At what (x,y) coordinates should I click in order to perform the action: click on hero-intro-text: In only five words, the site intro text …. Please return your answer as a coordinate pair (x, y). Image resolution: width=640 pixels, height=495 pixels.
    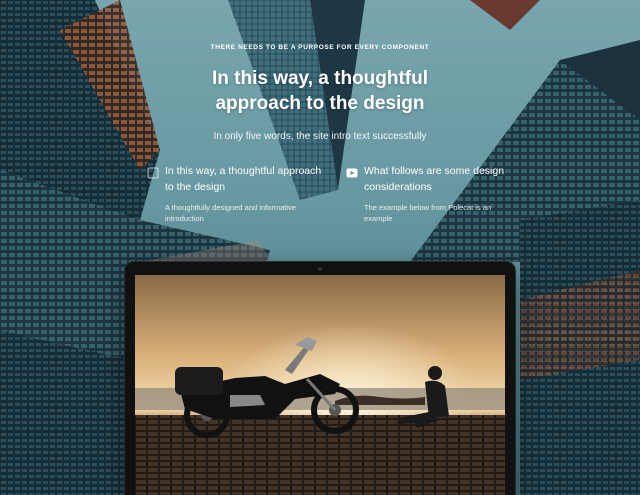
    Looking at the image, I should click on (320, 136).